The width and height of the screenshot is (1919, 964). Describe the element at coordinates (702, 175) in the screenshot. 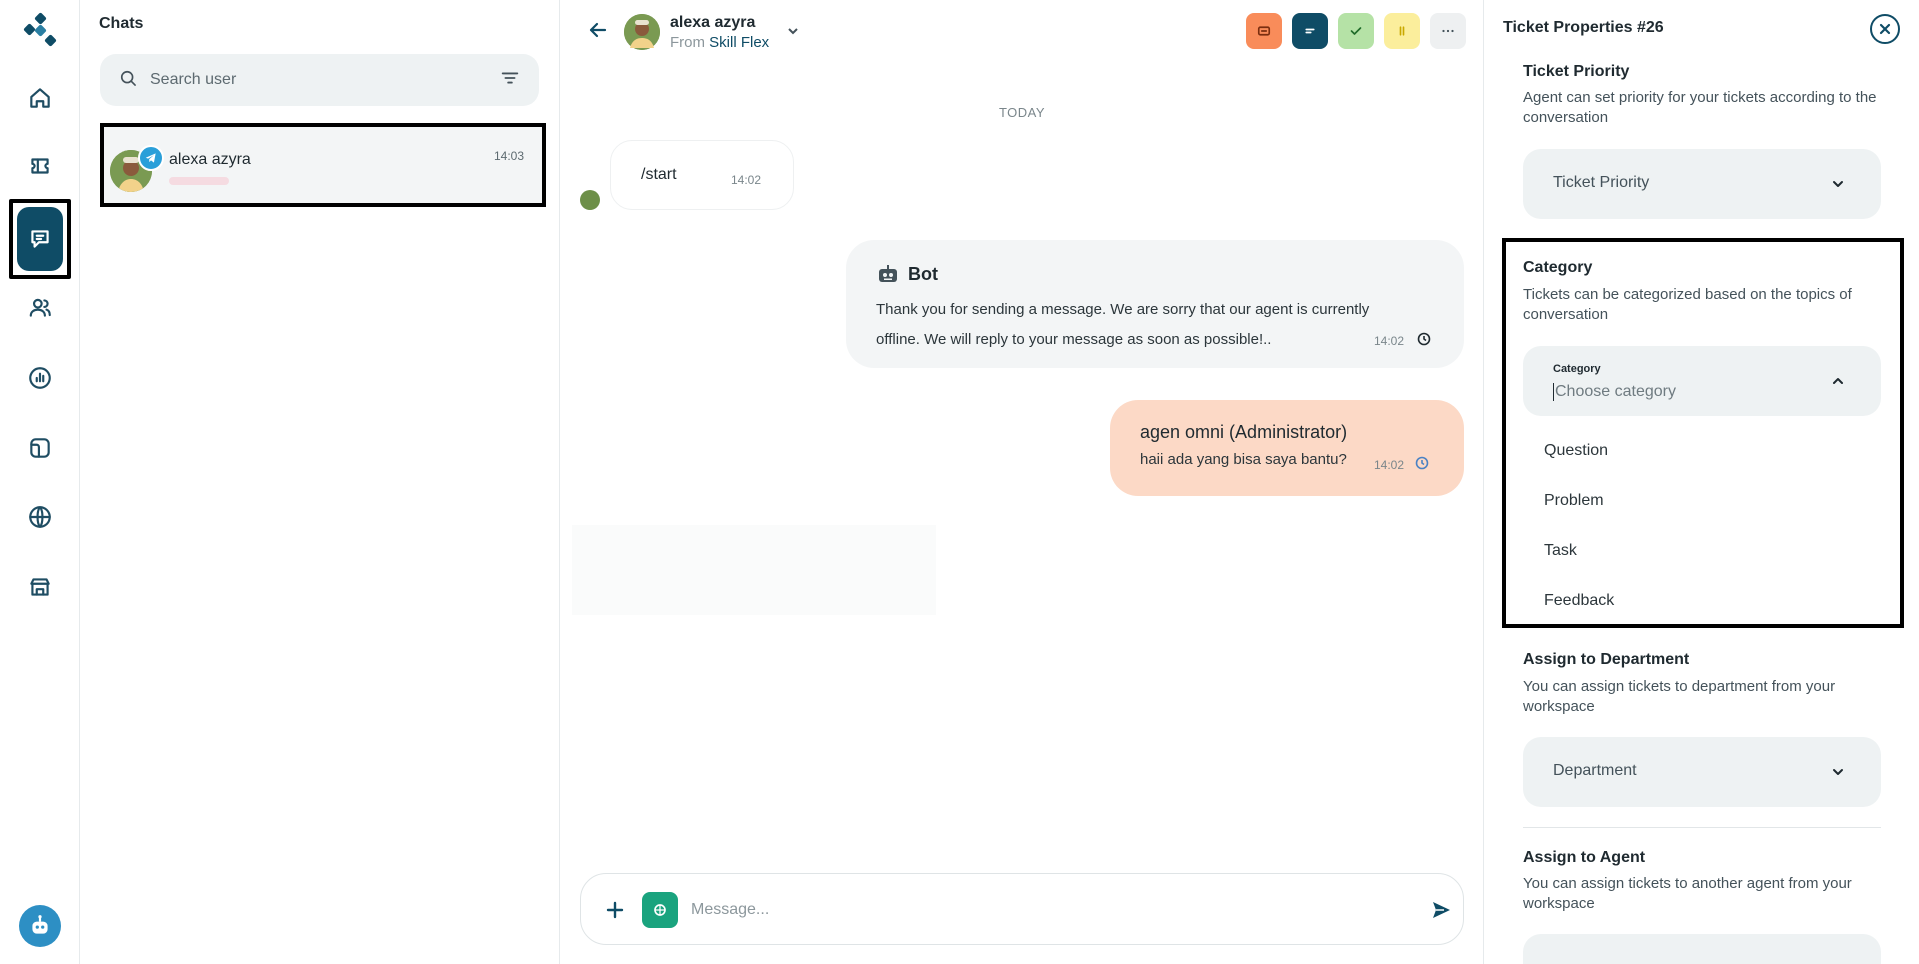

I see `incoming-message: /start 14:02` at that location.